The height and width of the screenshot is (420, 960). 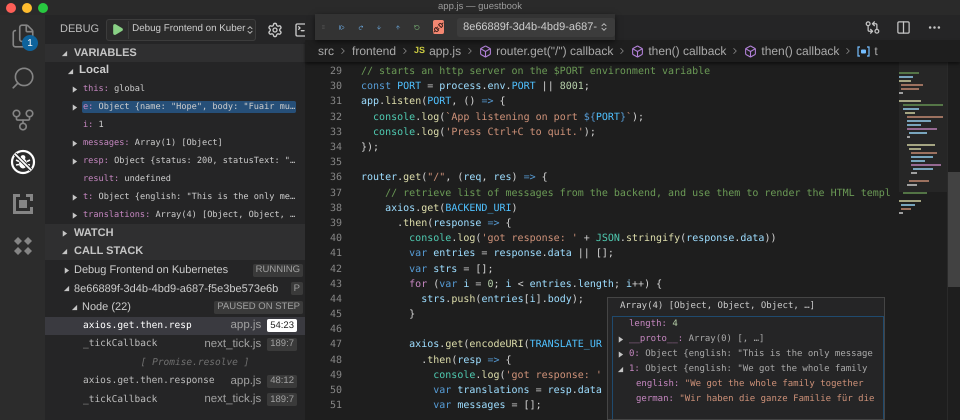 I want to click on line-number: 51, so click(x=335, y=406).